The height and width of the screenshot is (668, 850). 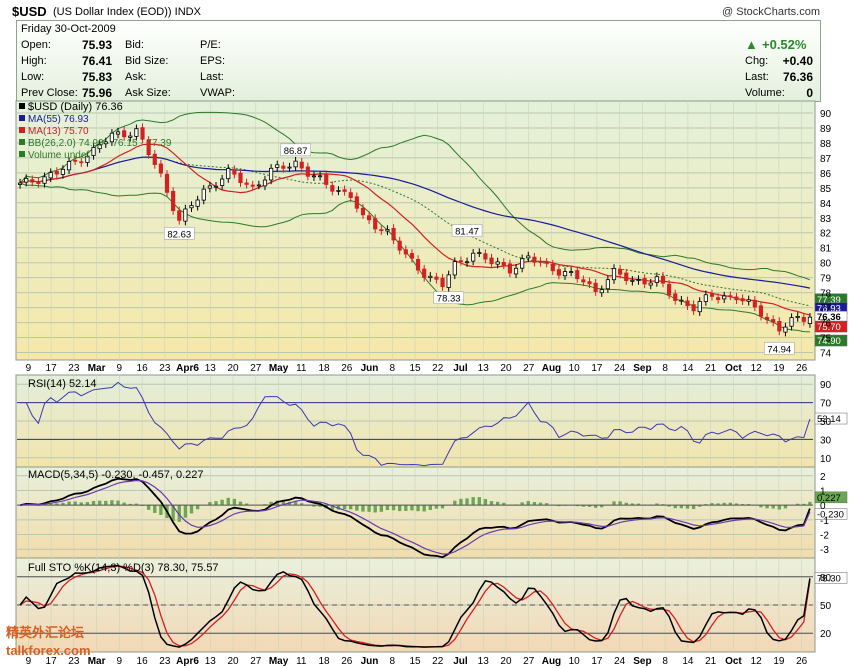 I want to click on x-tick-label: 17, so click(x=597, y=368).